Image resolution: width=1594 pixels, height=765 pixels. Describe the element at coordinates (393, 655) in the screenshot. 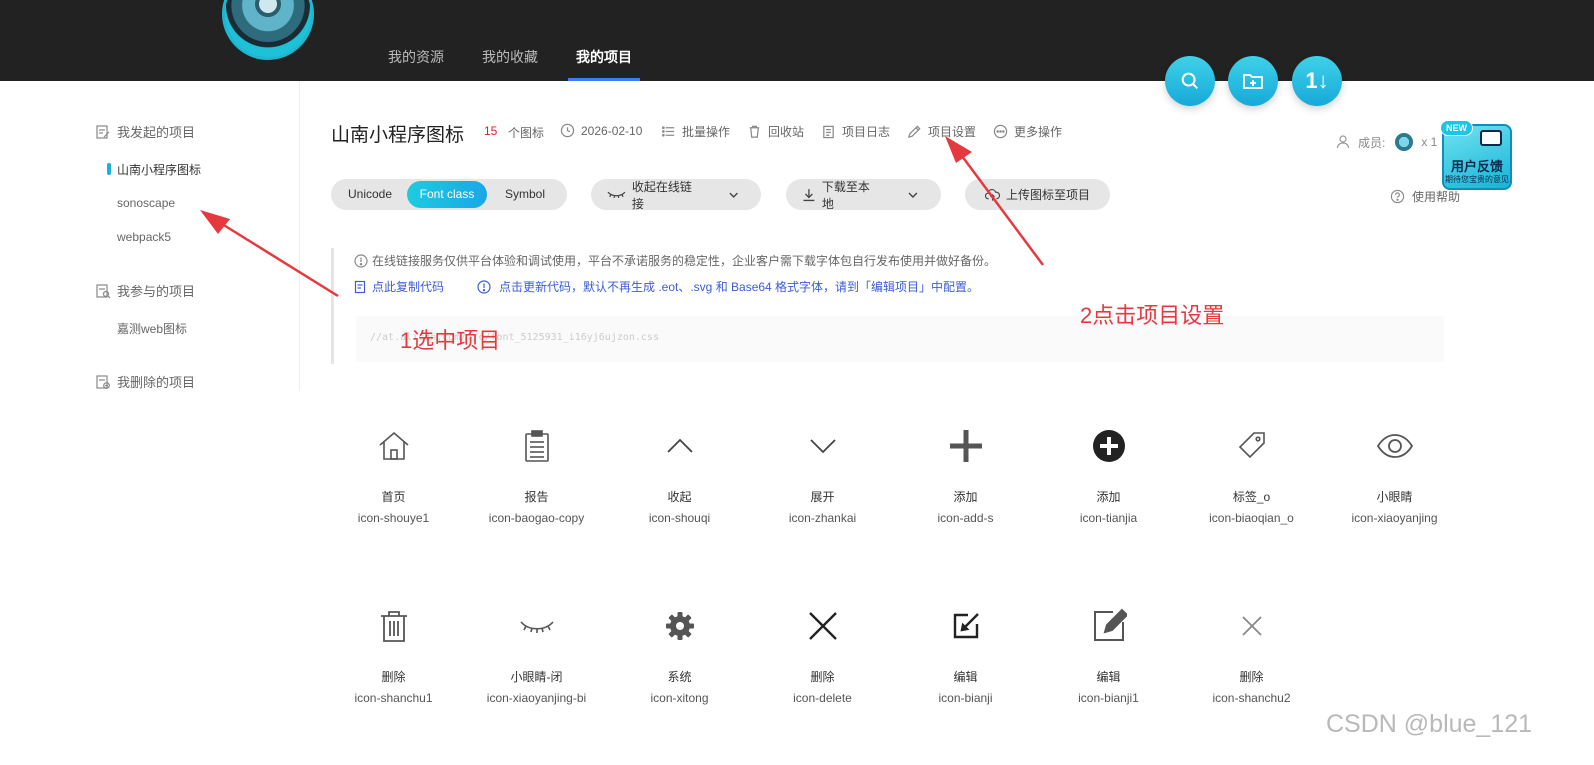

I see `icon-card: 删除 icon-shanchu1` at that location.